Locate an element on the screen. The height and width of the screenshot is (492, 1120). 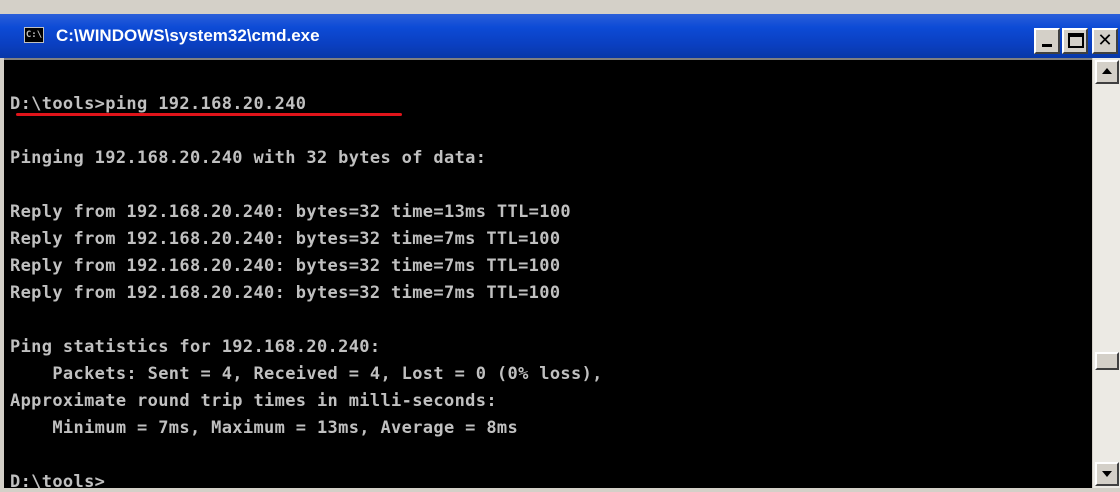
cmd-app-icon: C:\ is located at coordinates (34, 35).